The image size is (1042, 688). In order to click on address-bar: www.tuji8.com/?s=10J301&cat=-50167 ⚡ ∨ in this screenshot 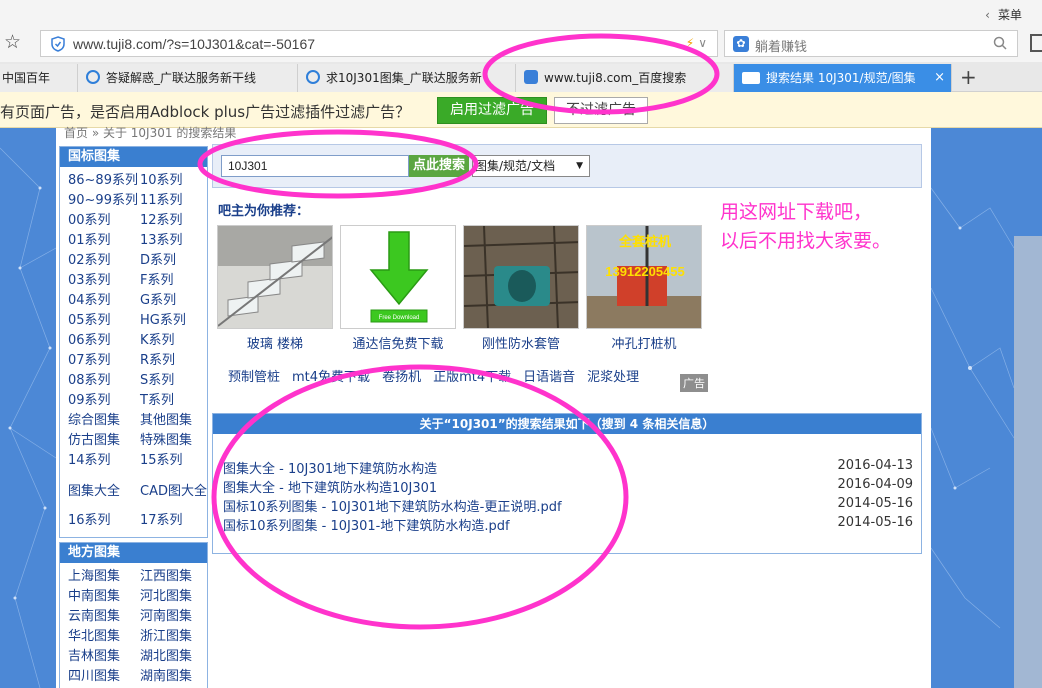, I will do `click(379, 43)`.